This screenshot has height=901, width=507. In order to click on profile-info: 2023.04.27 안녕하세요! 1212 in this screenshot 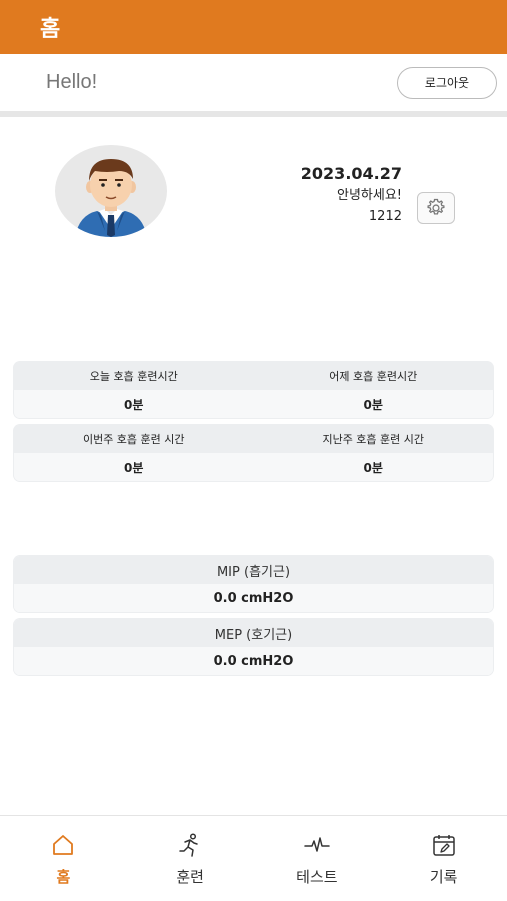, I will do `click(351, 195)`.